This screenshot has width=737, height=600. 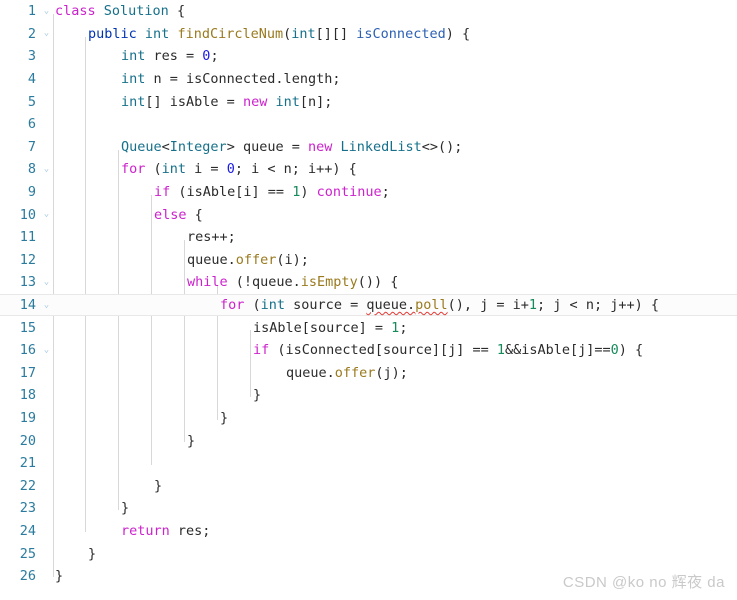 I want to click on code-line: 3 int res = 0;, so click(x=368, y=56).